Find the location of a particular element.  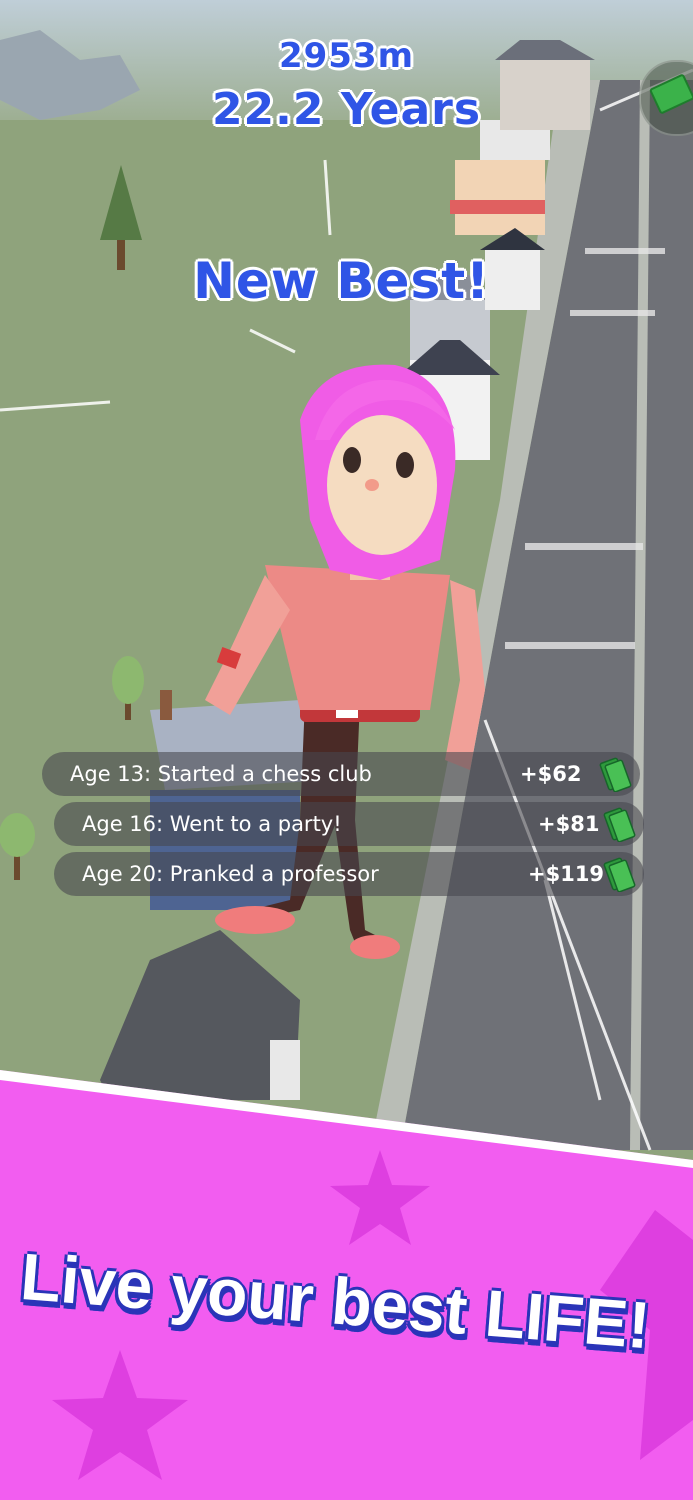

life-event-label: Age 13: Started a chess club is located at coordinates (221, 774).